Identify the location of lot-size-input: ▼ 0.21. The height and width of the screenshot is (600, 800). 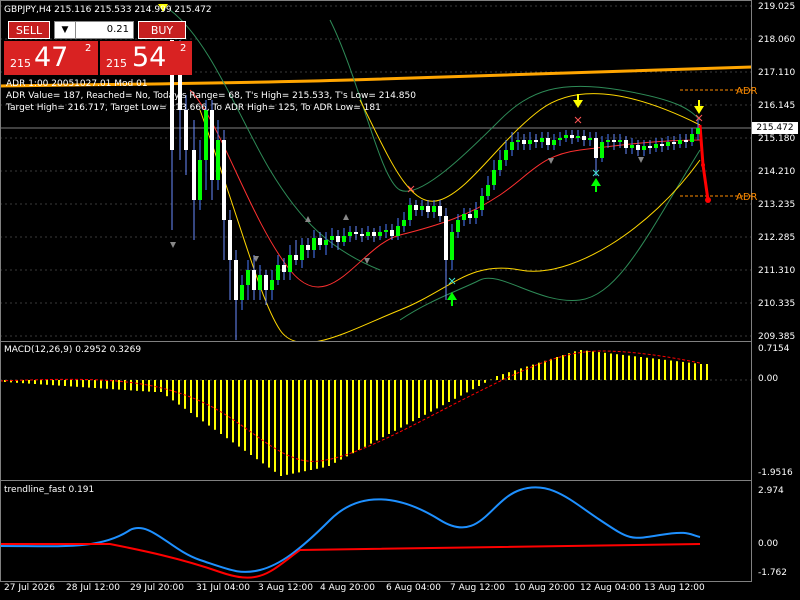
(94, 30).